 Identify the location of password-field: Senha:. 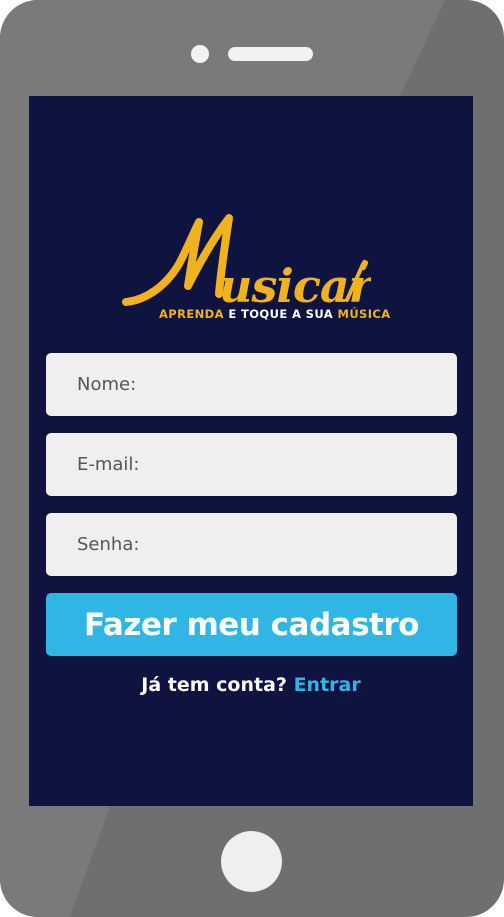
(251, 544).